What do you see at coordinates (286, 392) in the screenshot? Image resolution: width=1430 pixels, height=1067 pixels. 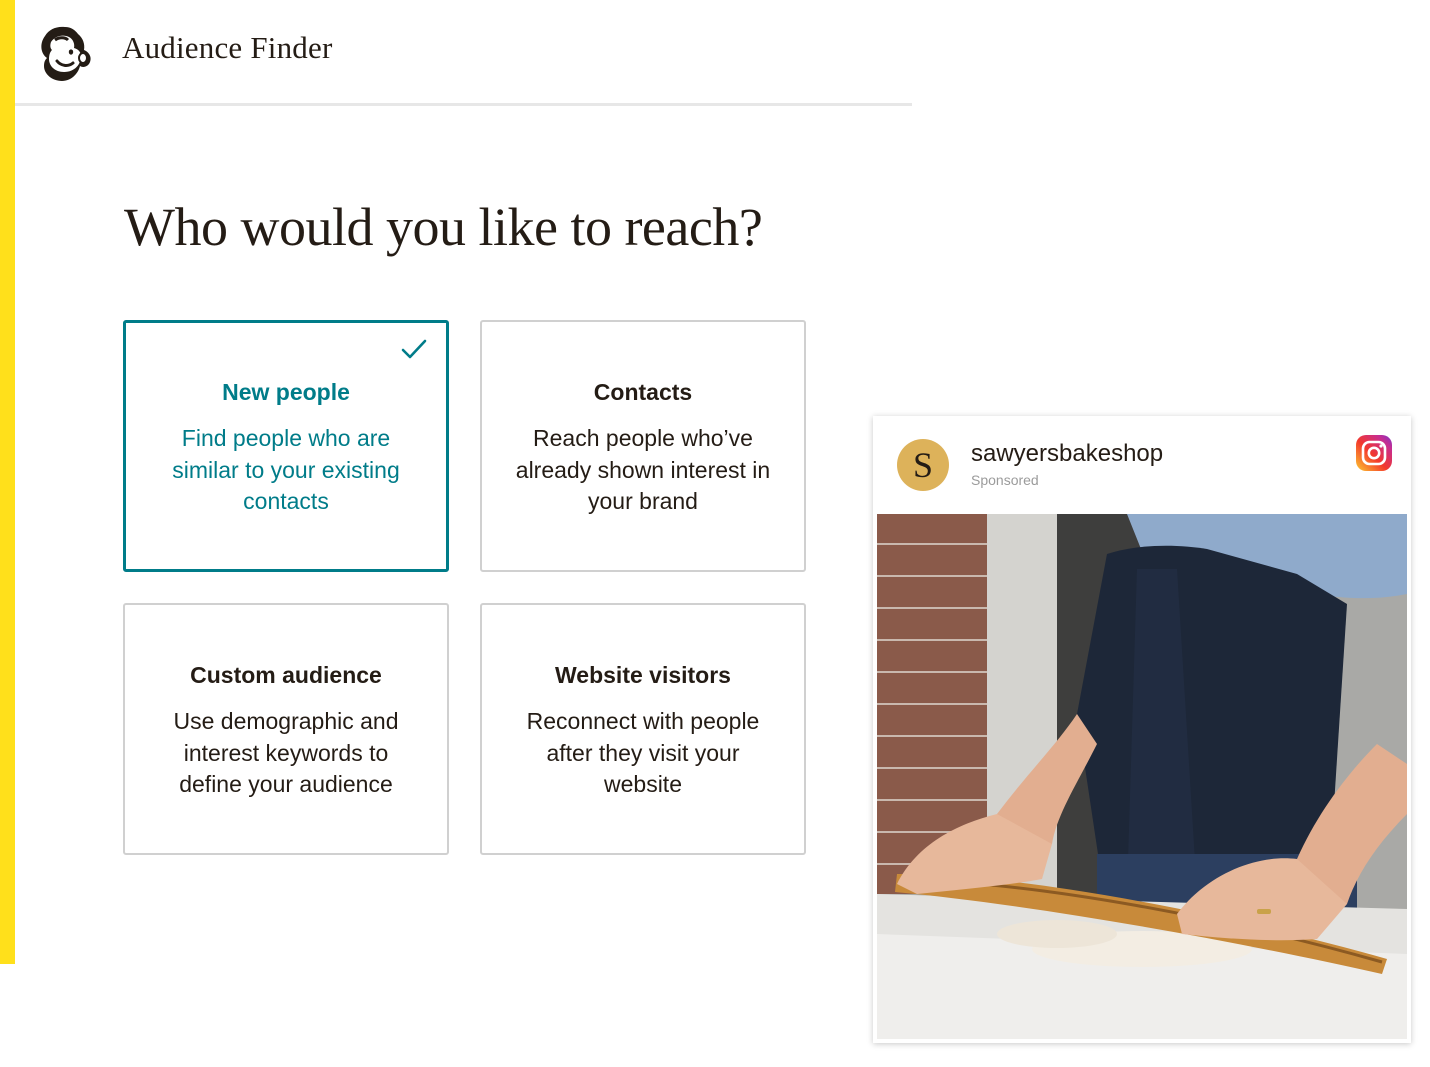 I see `option-title: New people` at bounding box center [286, 392].